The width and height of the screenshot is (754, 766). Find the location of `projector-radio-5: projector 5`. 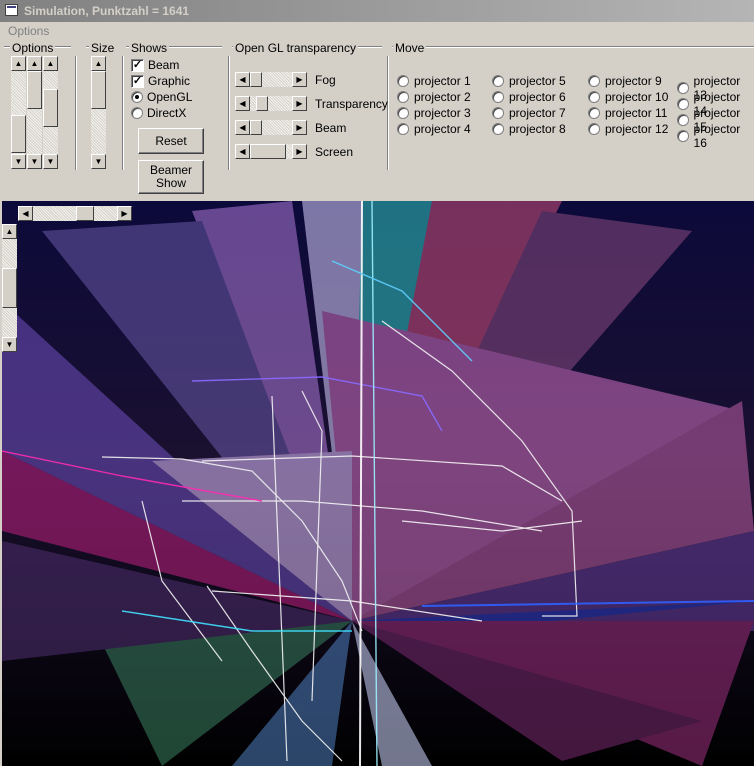

projector-radio-5: projector 5 is located at coordinates (529, 81).